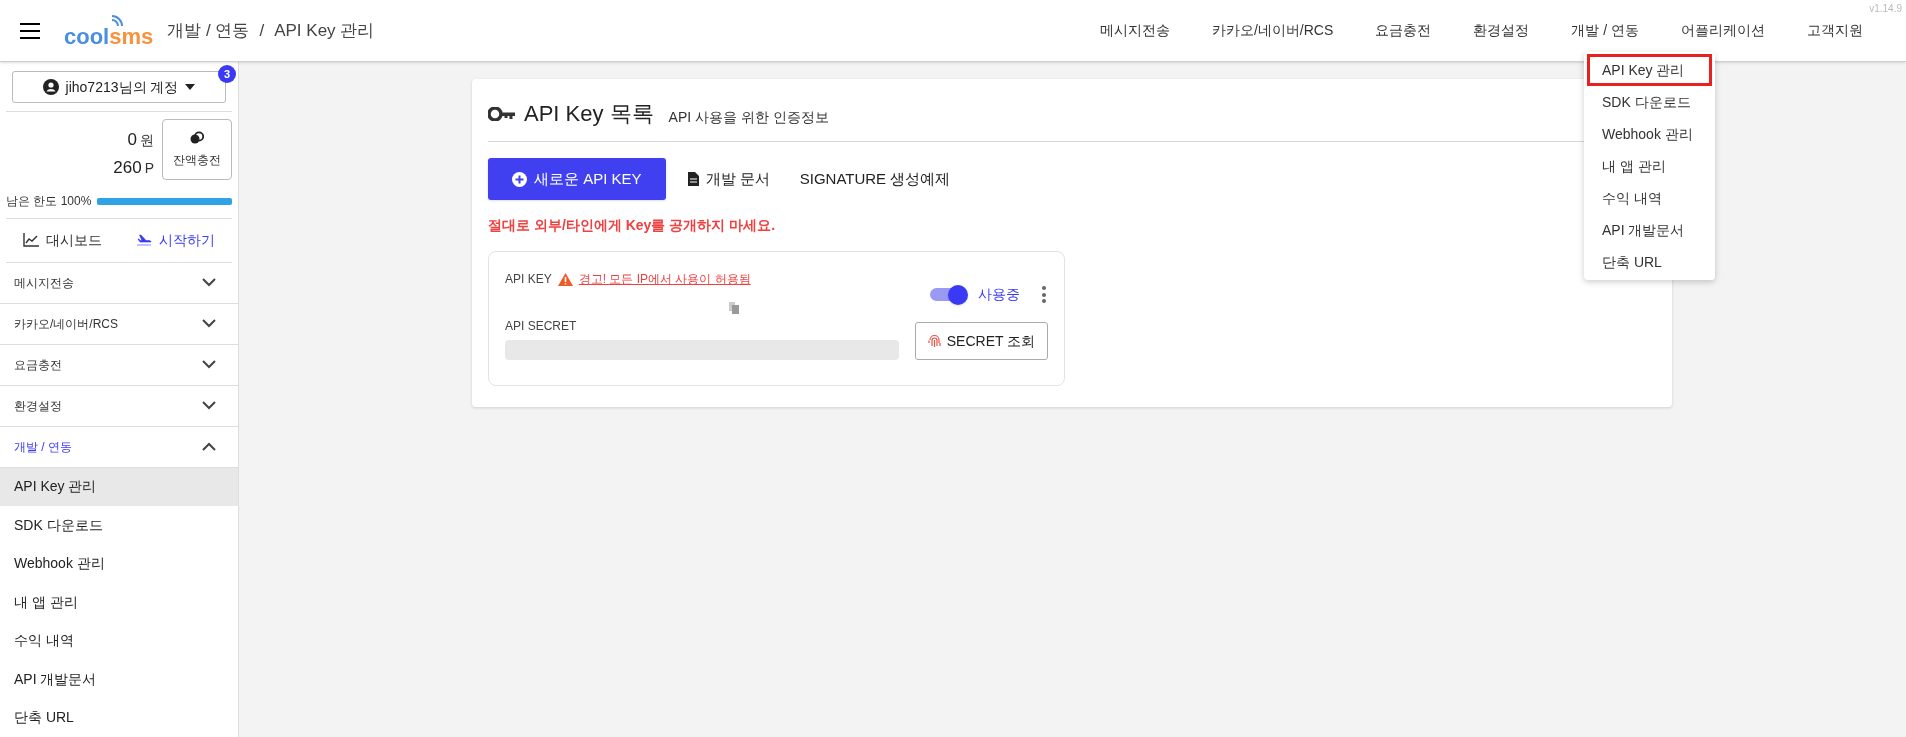  What do you see at coordinates (132, 140) in the screenshot?
I see `cash-amount: 0` at bounding box center [132, 140].